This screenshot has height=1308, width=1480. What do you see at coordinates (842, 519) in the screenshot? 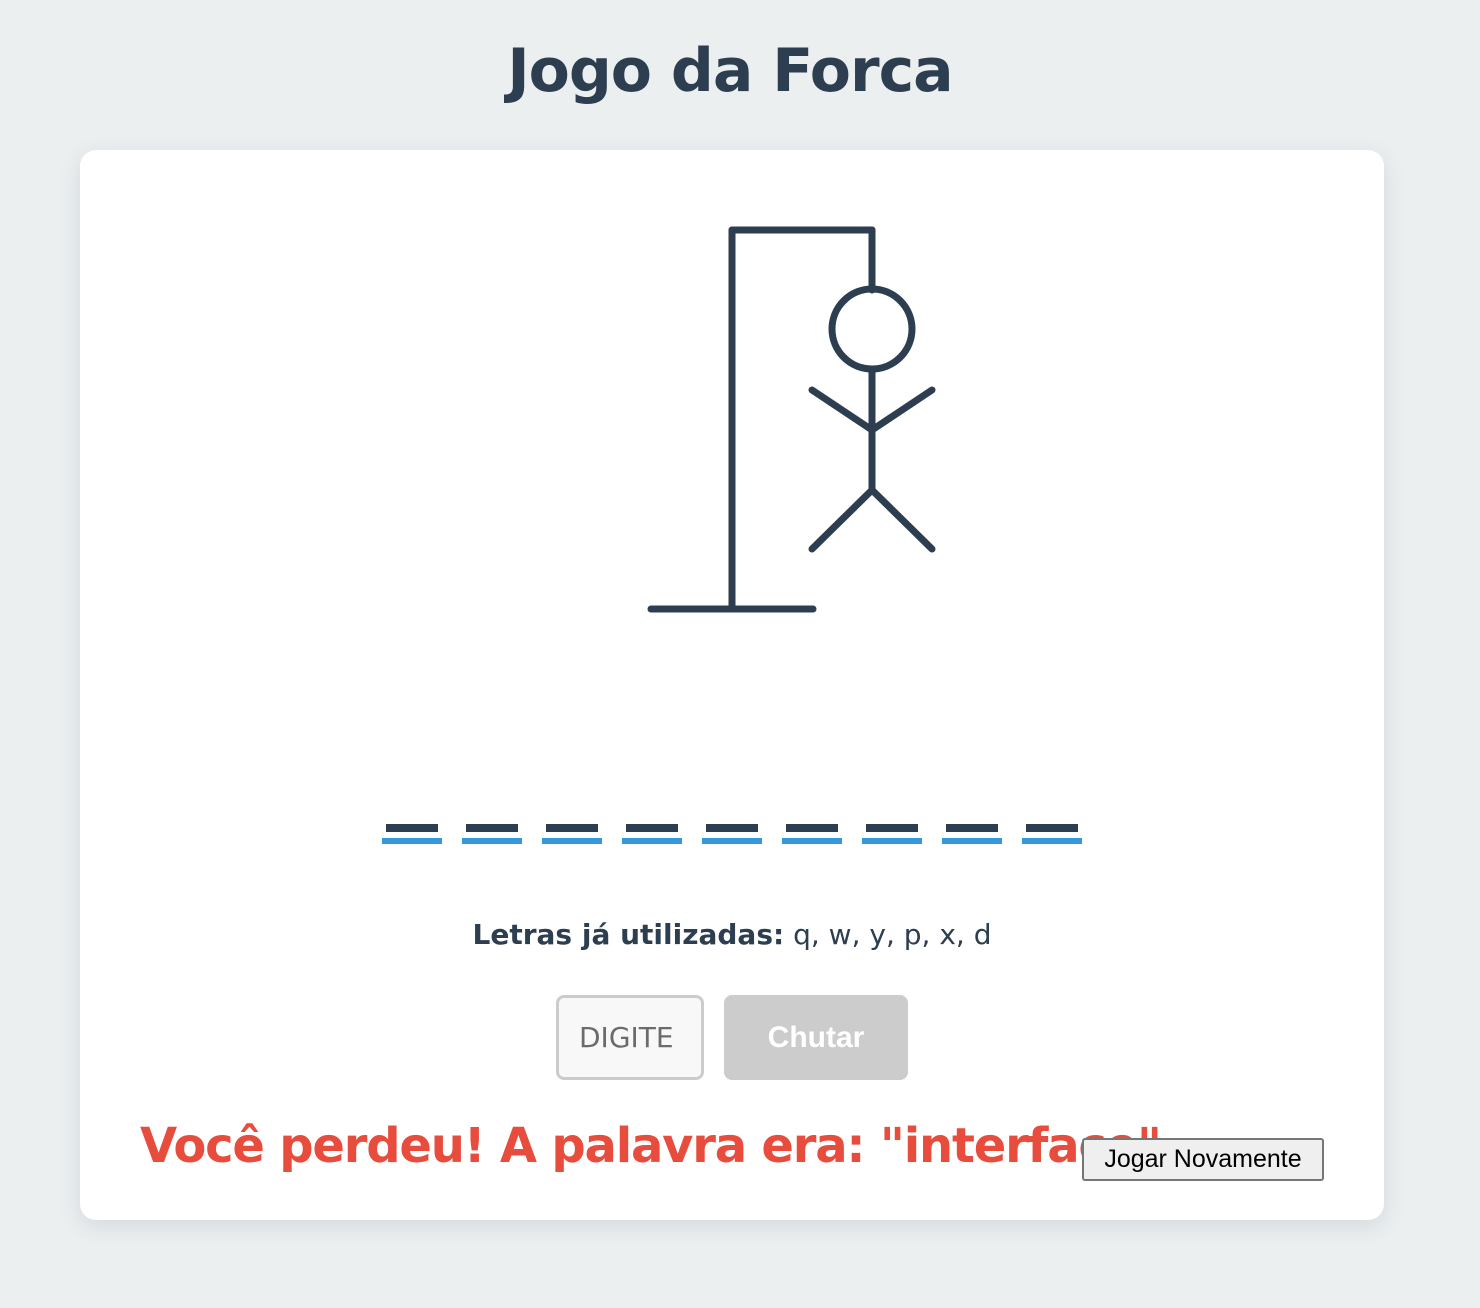
I see `hangman-left-leg` at bounding box center [842, 519].